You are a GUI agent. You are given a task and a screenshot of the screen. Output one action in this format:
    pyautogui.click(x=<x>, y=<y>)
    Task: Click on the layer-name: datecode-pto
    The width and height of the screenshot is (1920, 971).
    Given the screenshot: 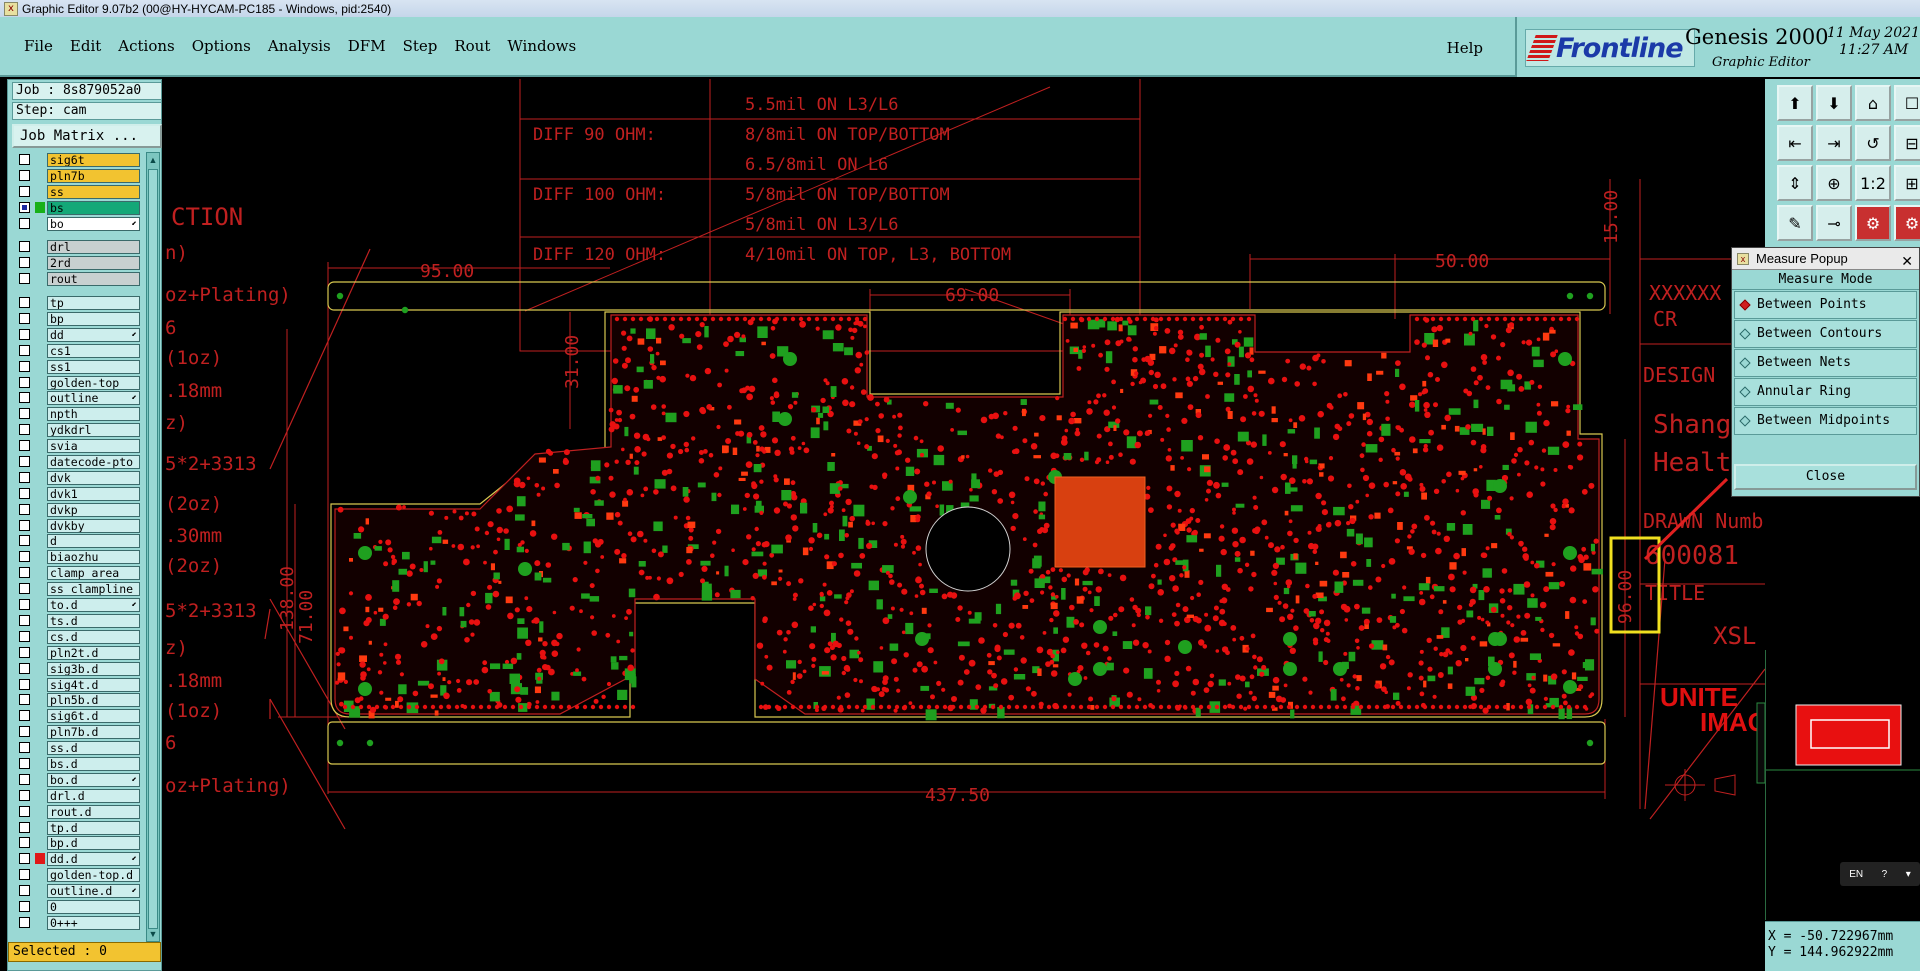 What is the action you would take?
    pyautogui.click(x=93, y=462)
    